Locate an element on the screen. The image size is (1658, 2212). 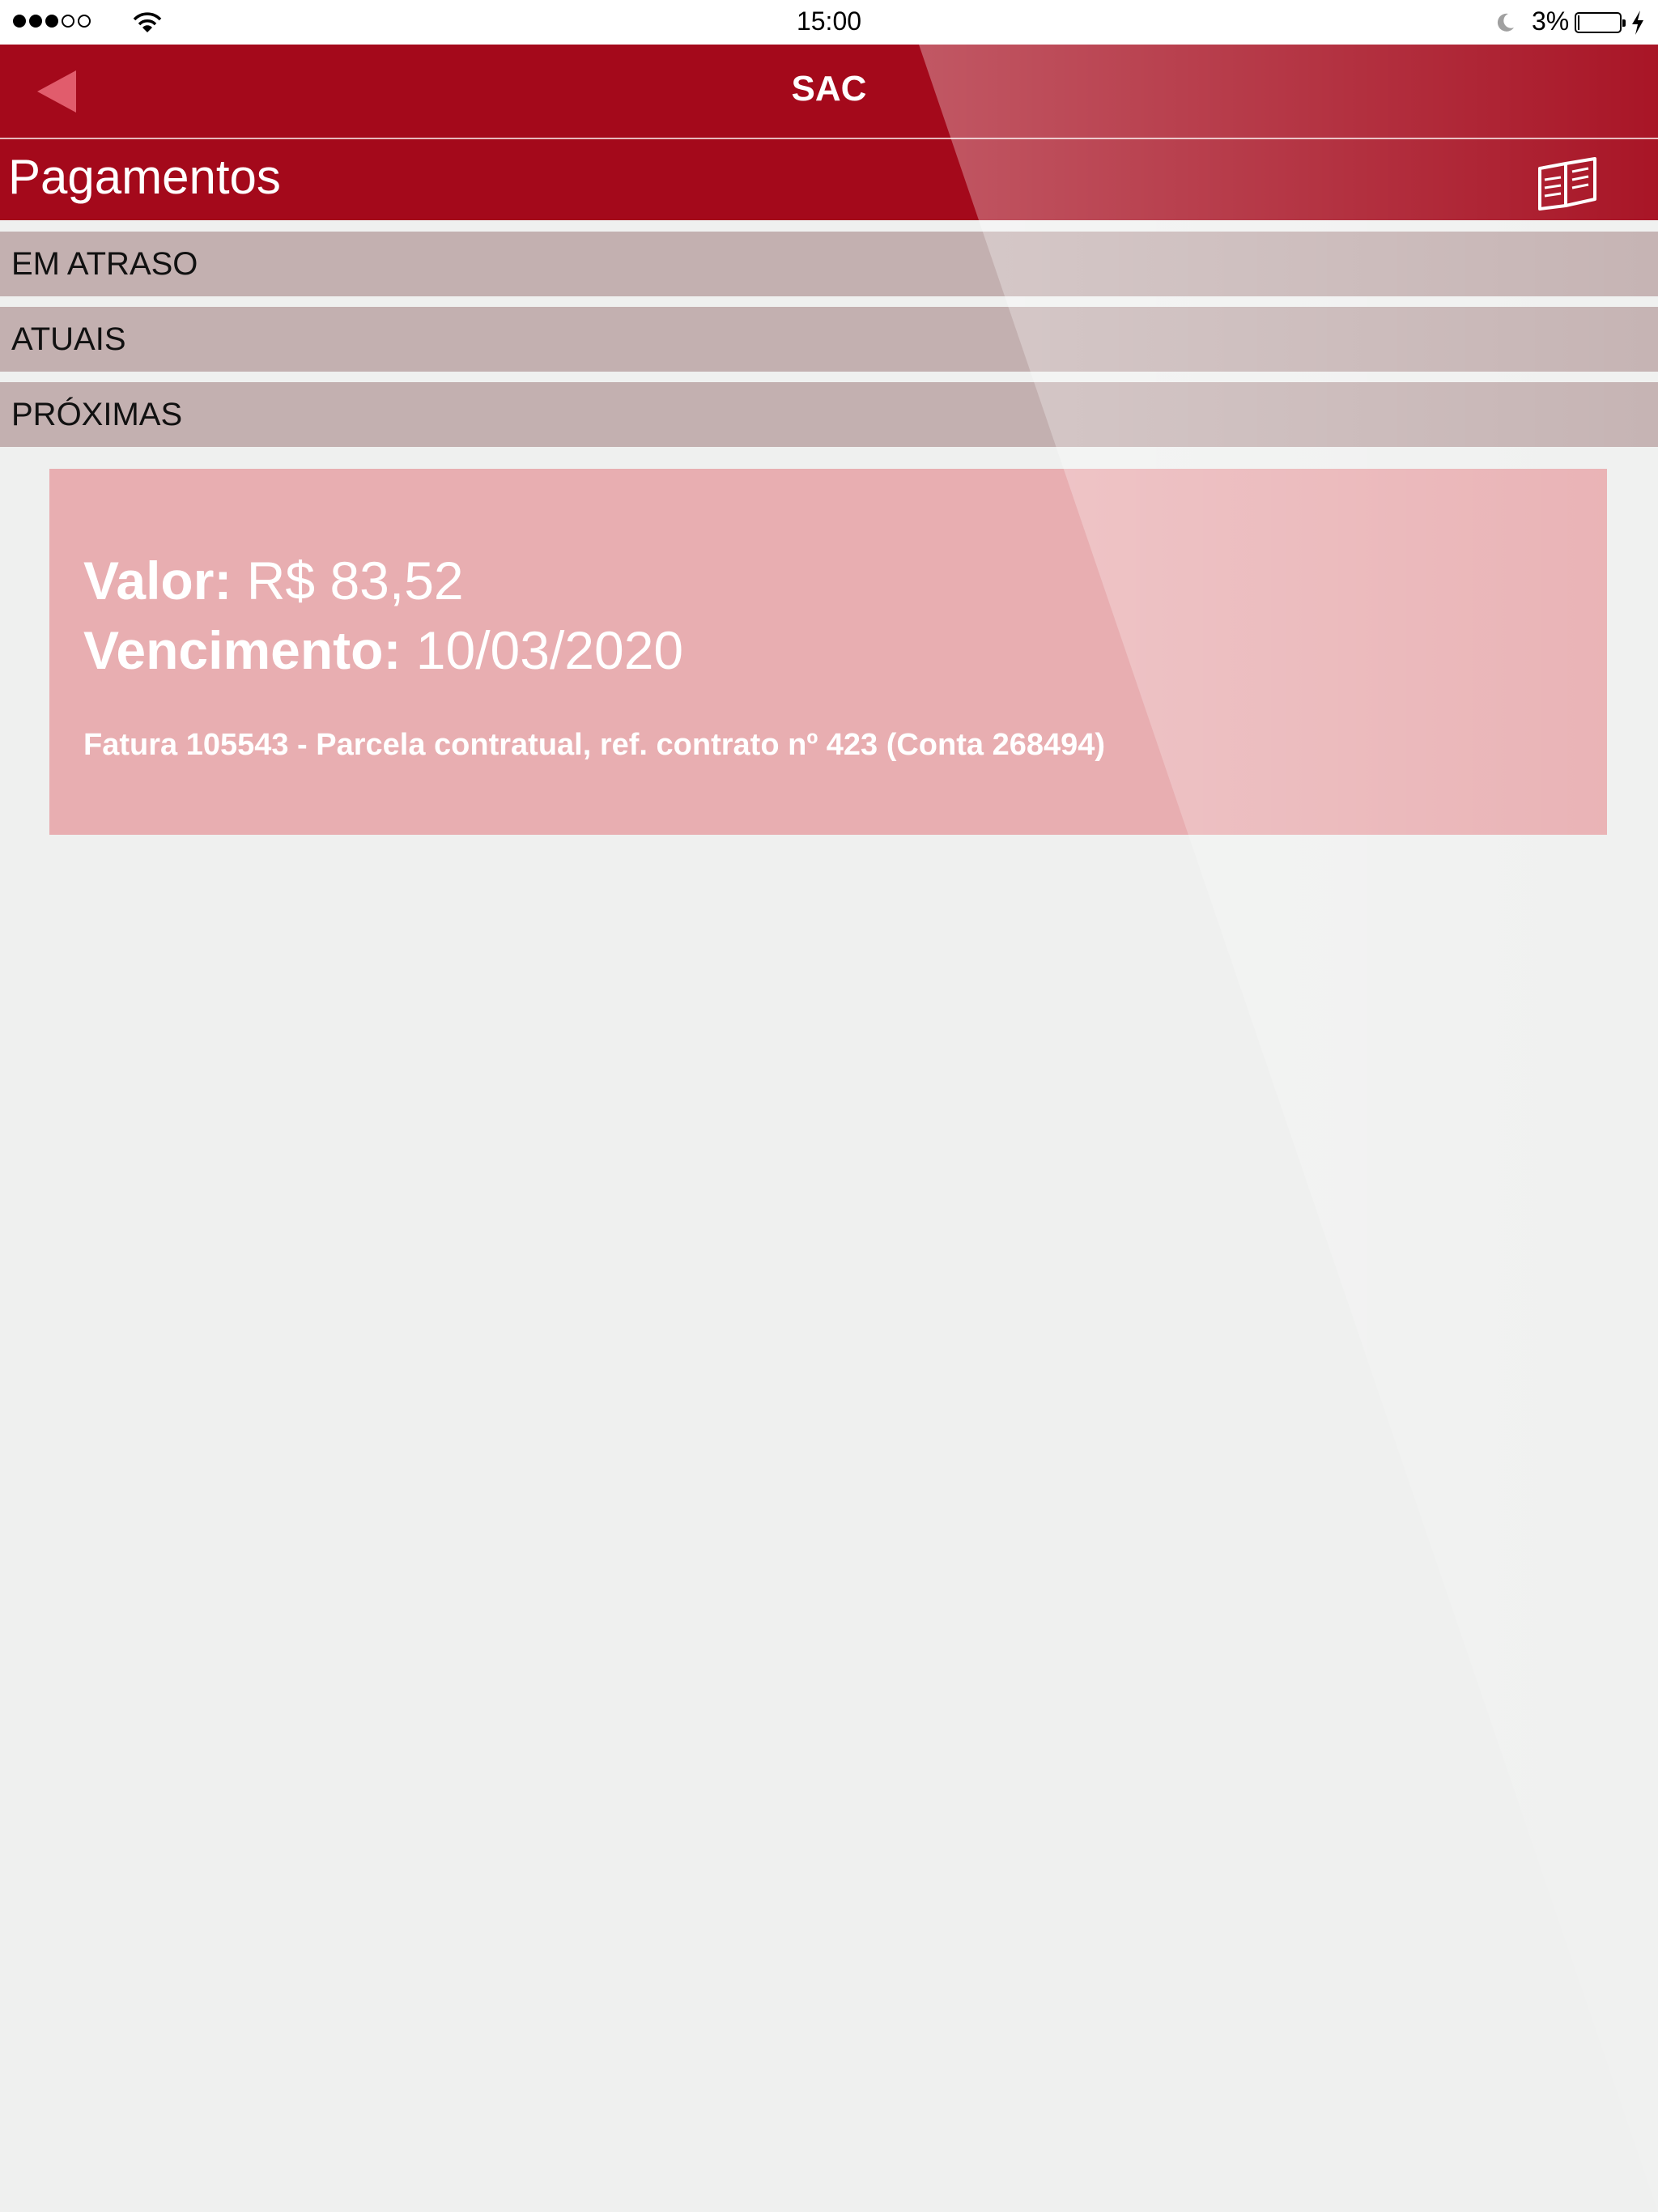
valor-label: Valor: is located at coordinates (157, 581).